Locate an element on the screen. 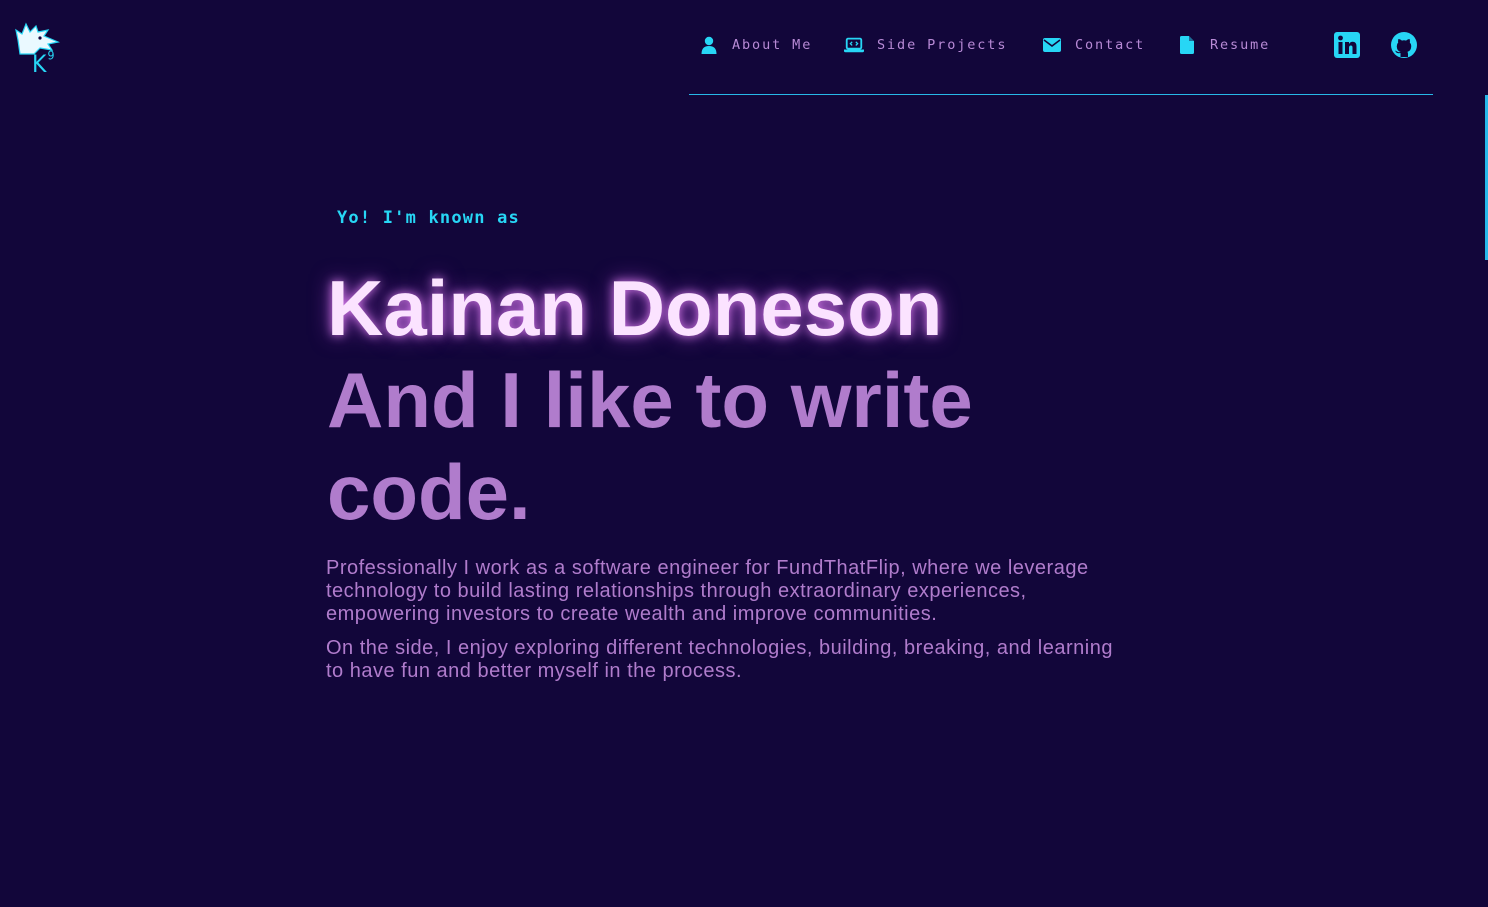 The width and height of the screenshot is (1488, 907). logo-letter: K is located at coordinates (39, 65).